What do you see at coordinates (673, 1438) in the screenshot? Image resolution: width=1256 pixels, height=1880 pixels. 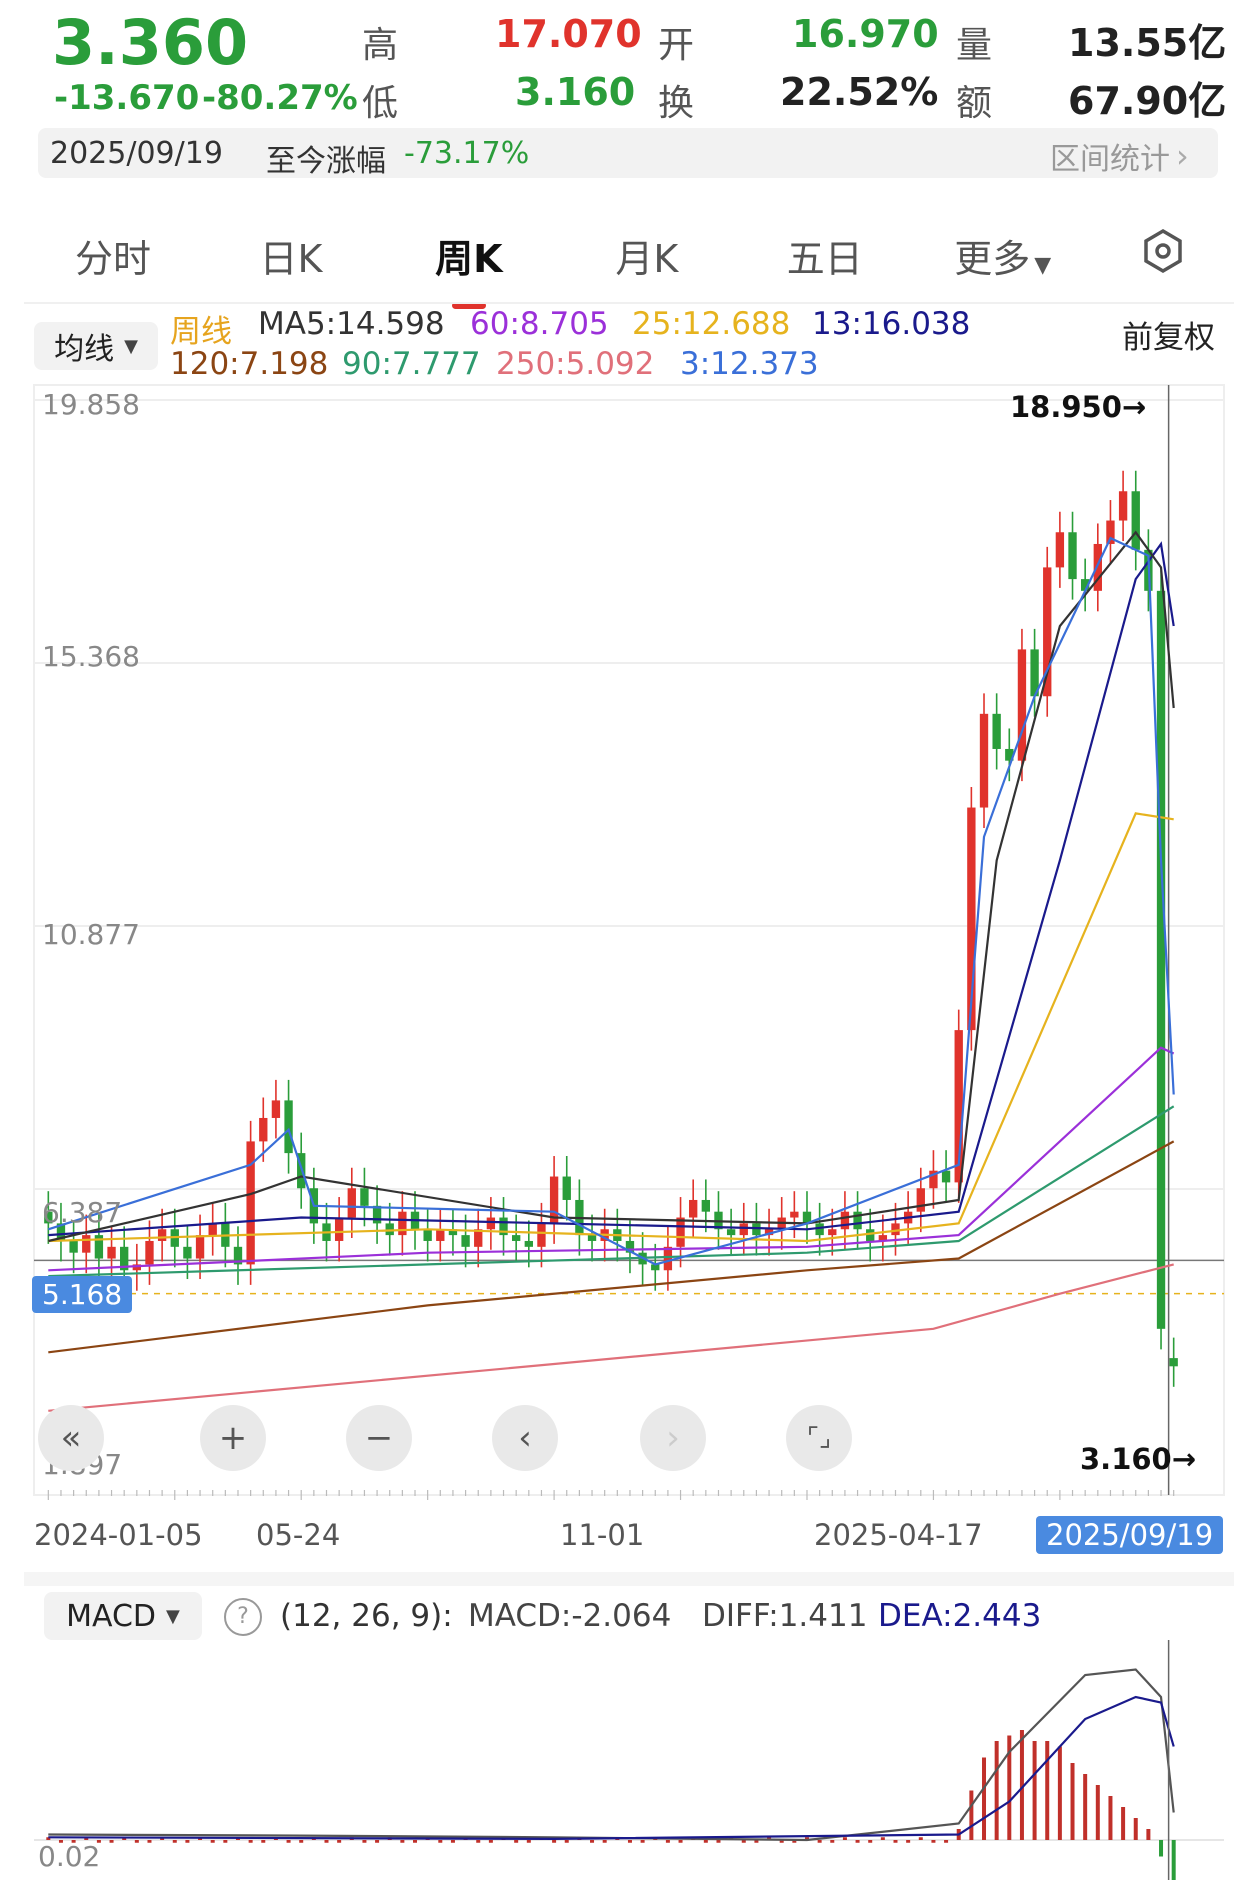 I see `scroll-right-button: ›` at bounding box center [673, 1438].